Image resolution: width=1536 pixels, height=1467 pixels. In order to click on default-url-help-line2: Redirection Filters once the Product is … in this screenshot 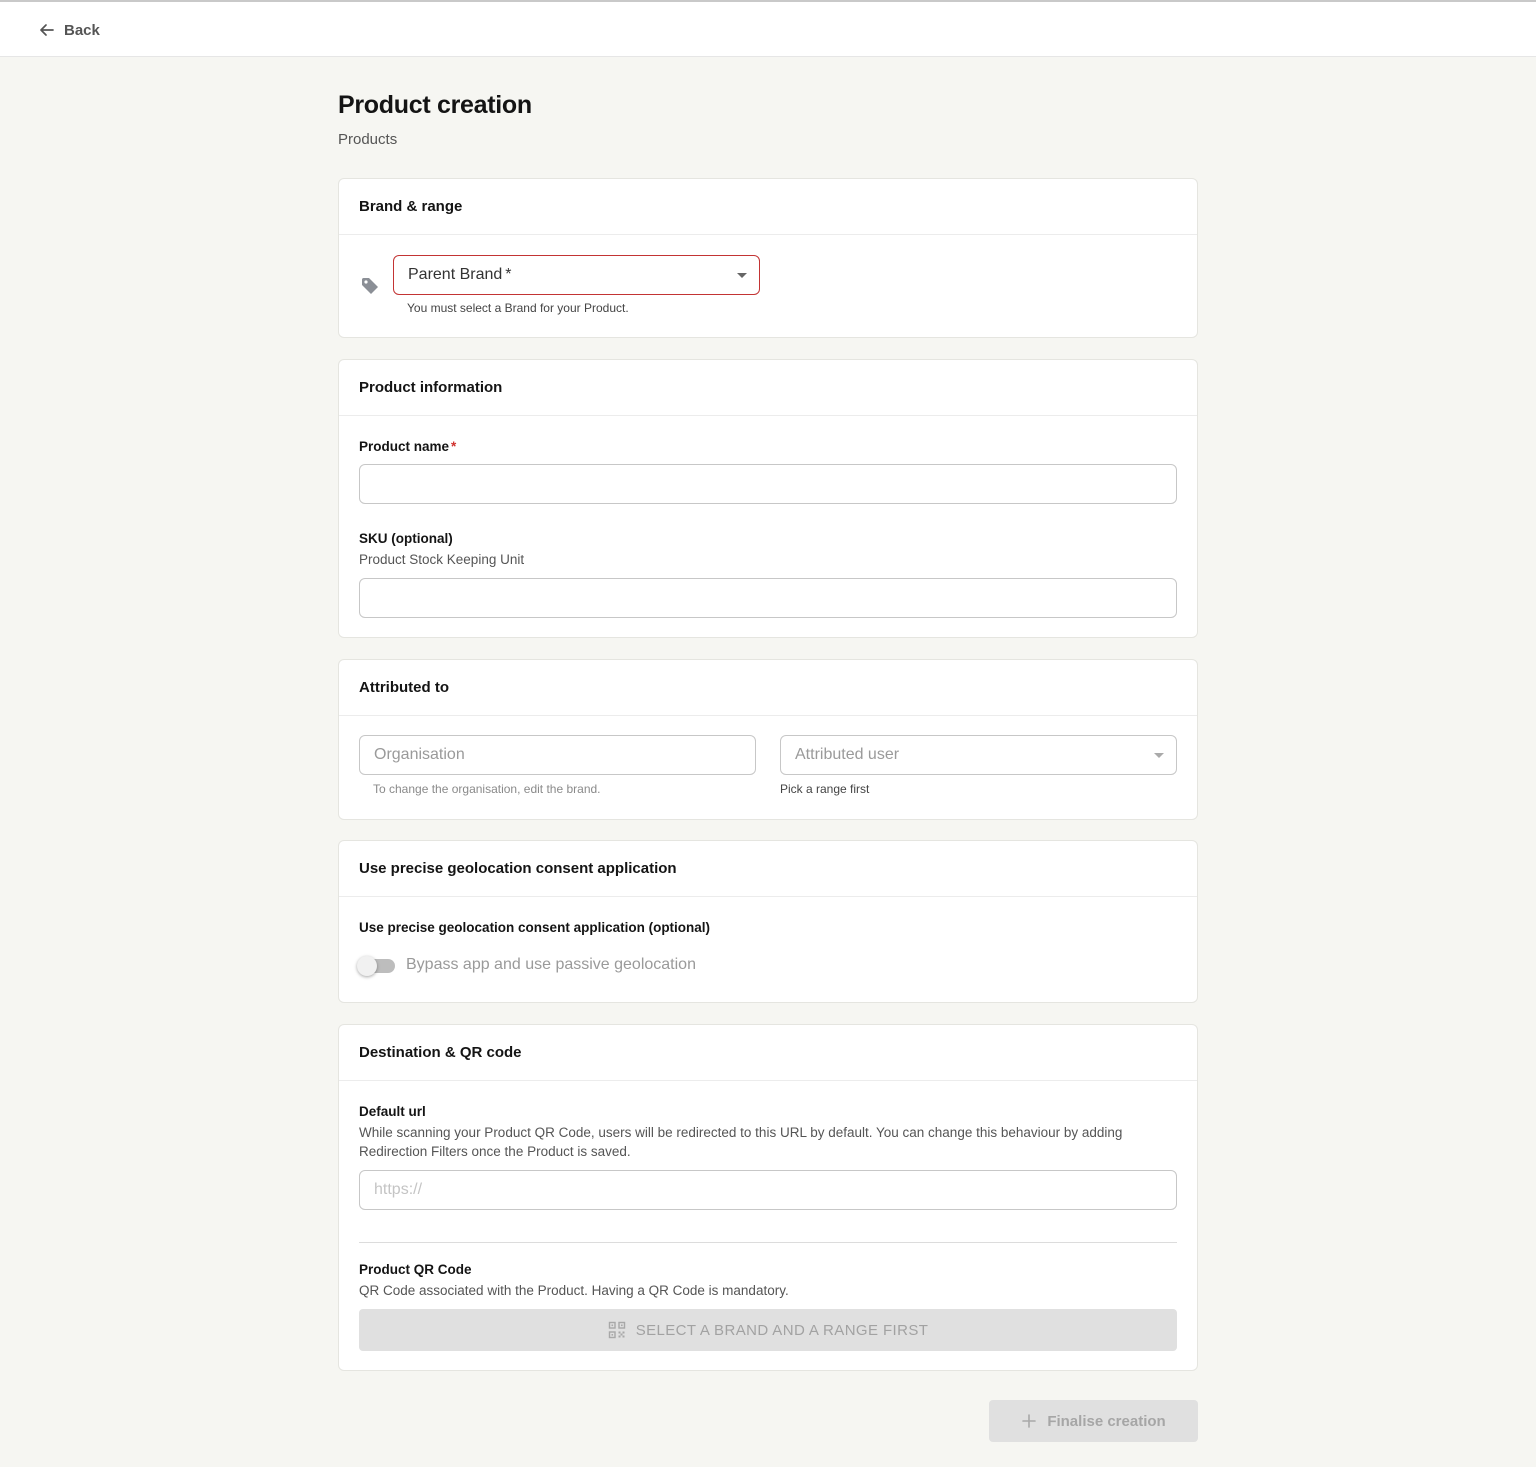, I will do `click(495, 1151)`.